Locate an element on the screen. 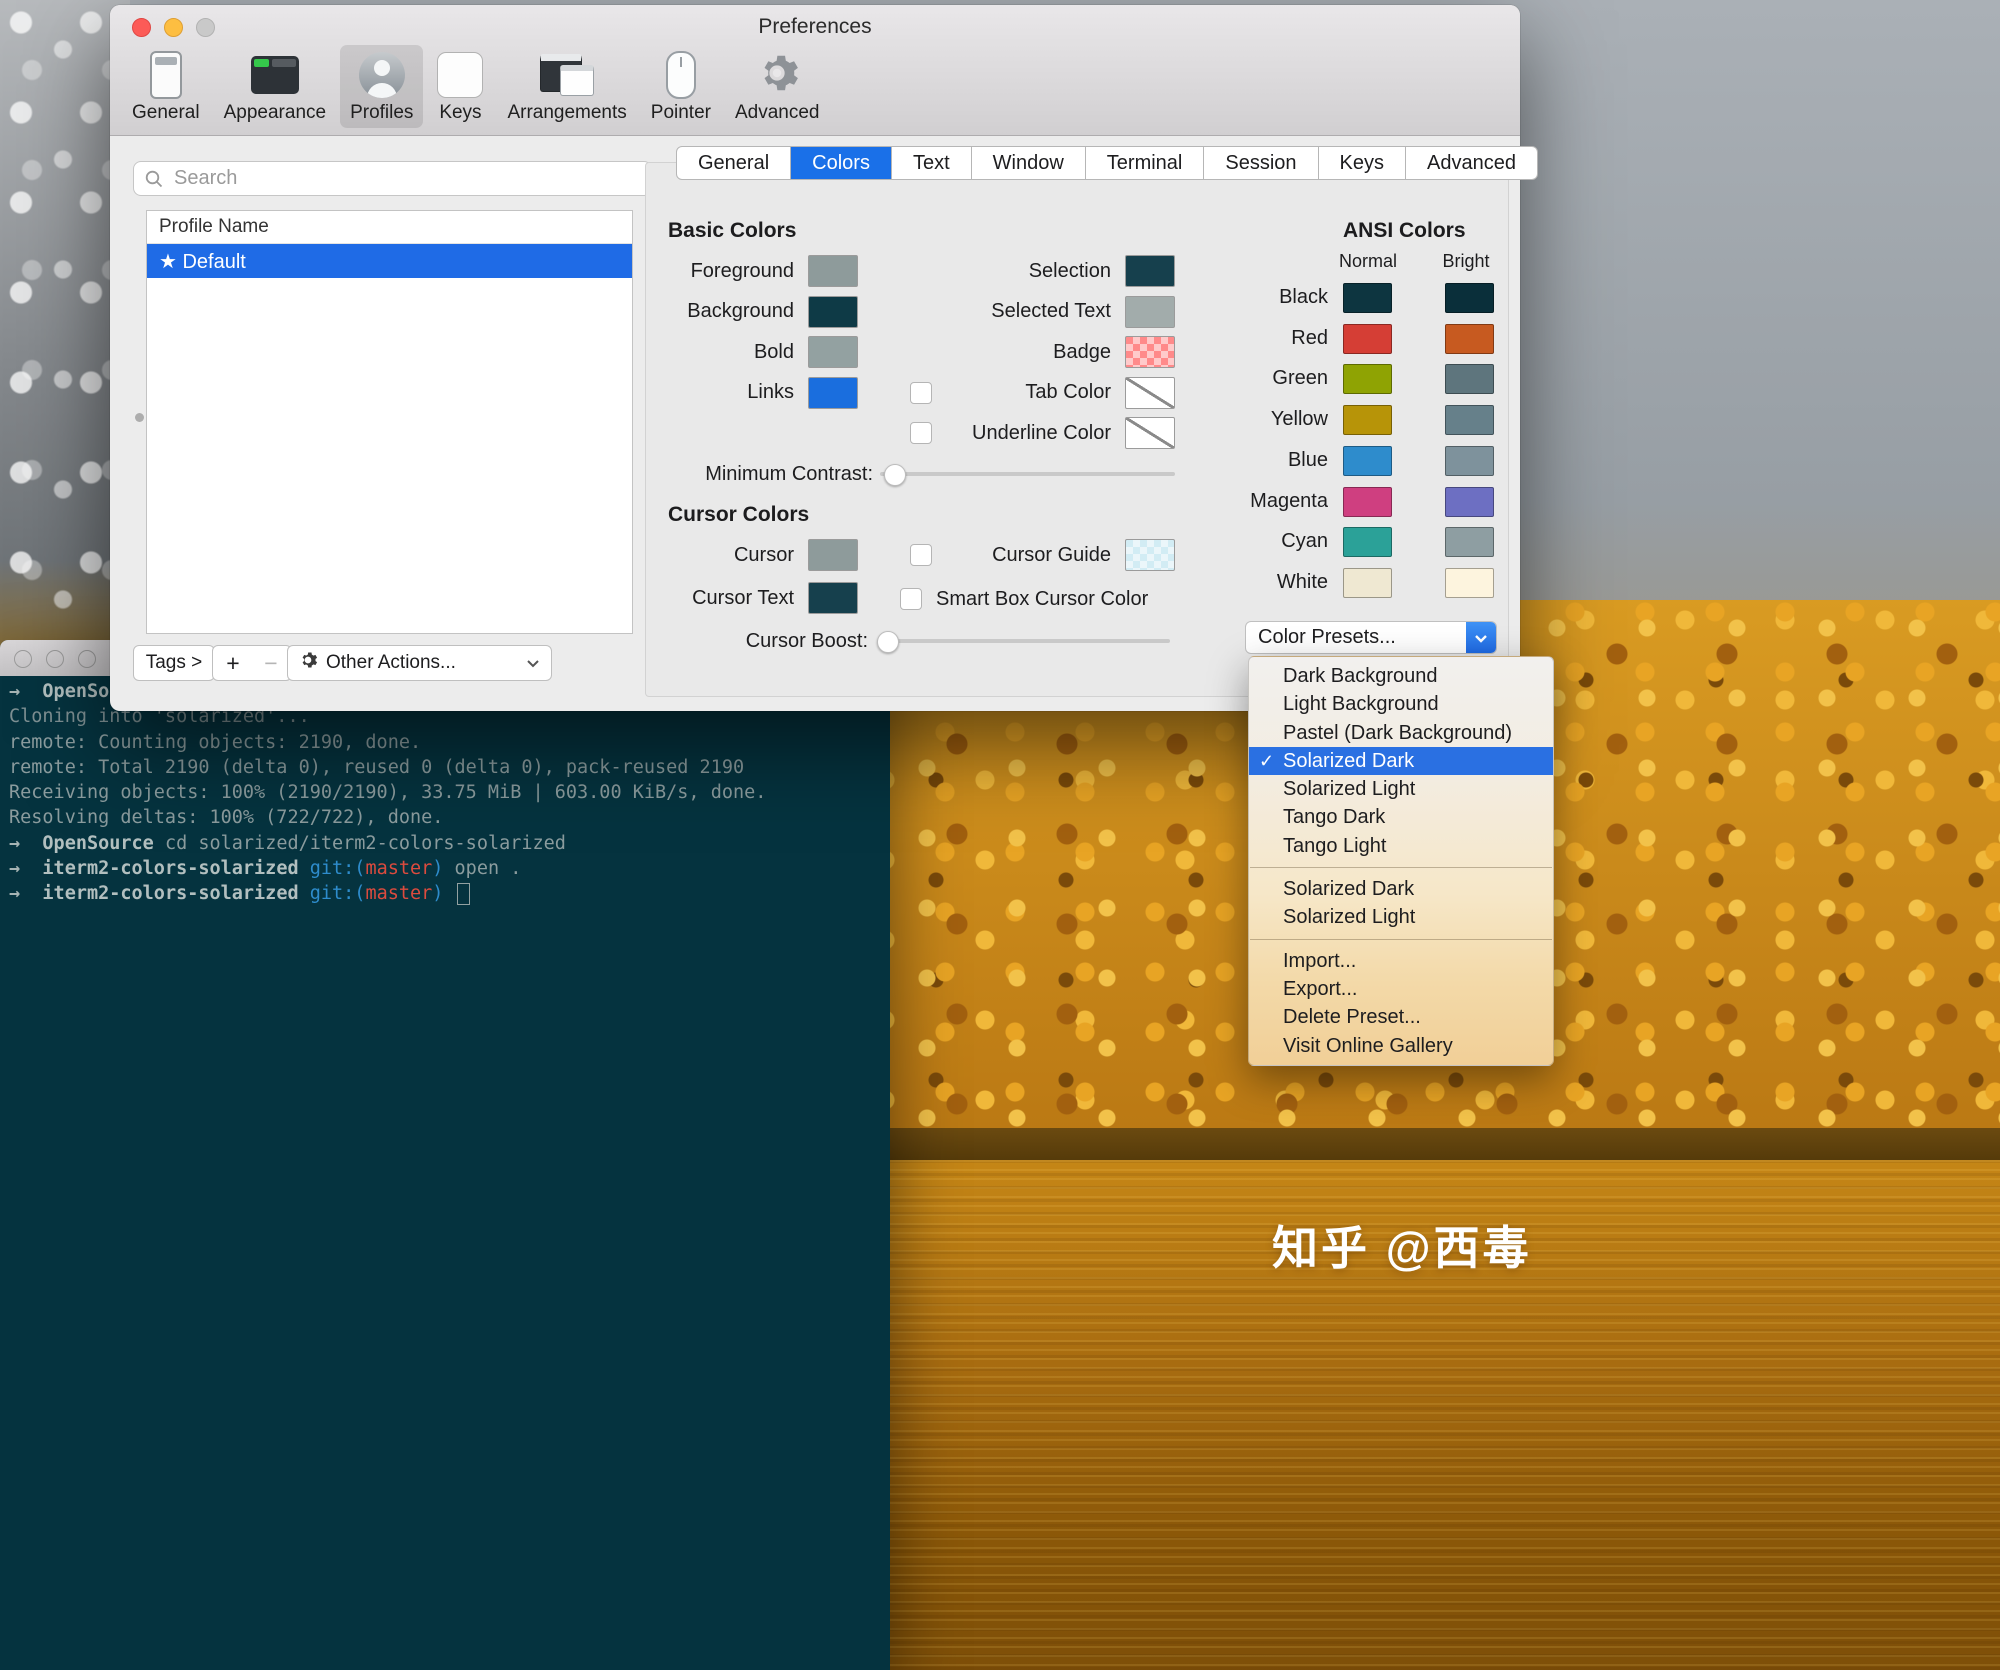 Image resolution: width=2000 pixels, height=1670 pixels. menu-item-3-solarized-dark: ✓ Solarized Dark is located at coordinates (1401, 761).